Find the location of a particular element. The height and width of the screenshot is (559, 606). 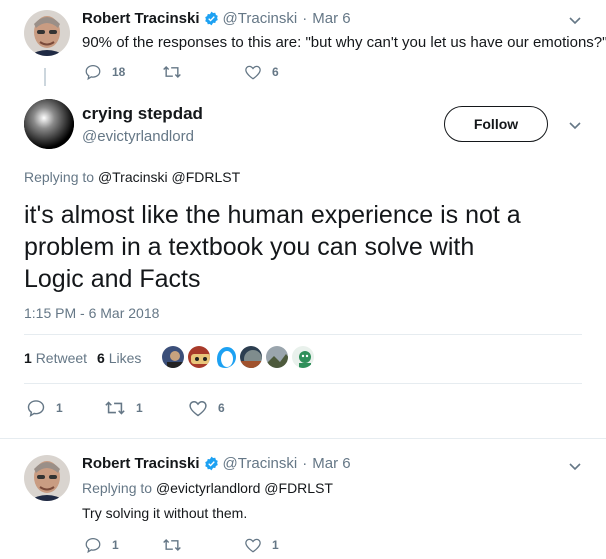

thread-line is located at coordinates (45, 77).